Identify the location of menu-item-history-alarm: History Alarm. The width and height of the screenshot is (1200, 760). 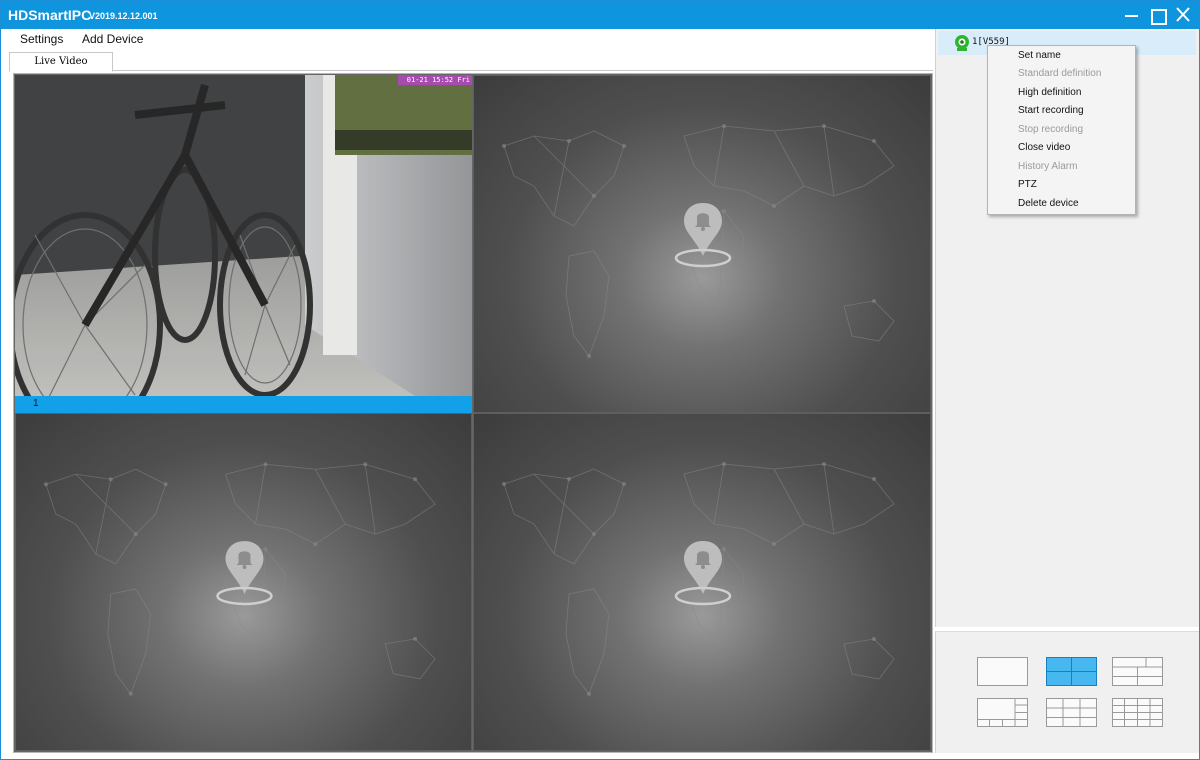
(1047, 167).